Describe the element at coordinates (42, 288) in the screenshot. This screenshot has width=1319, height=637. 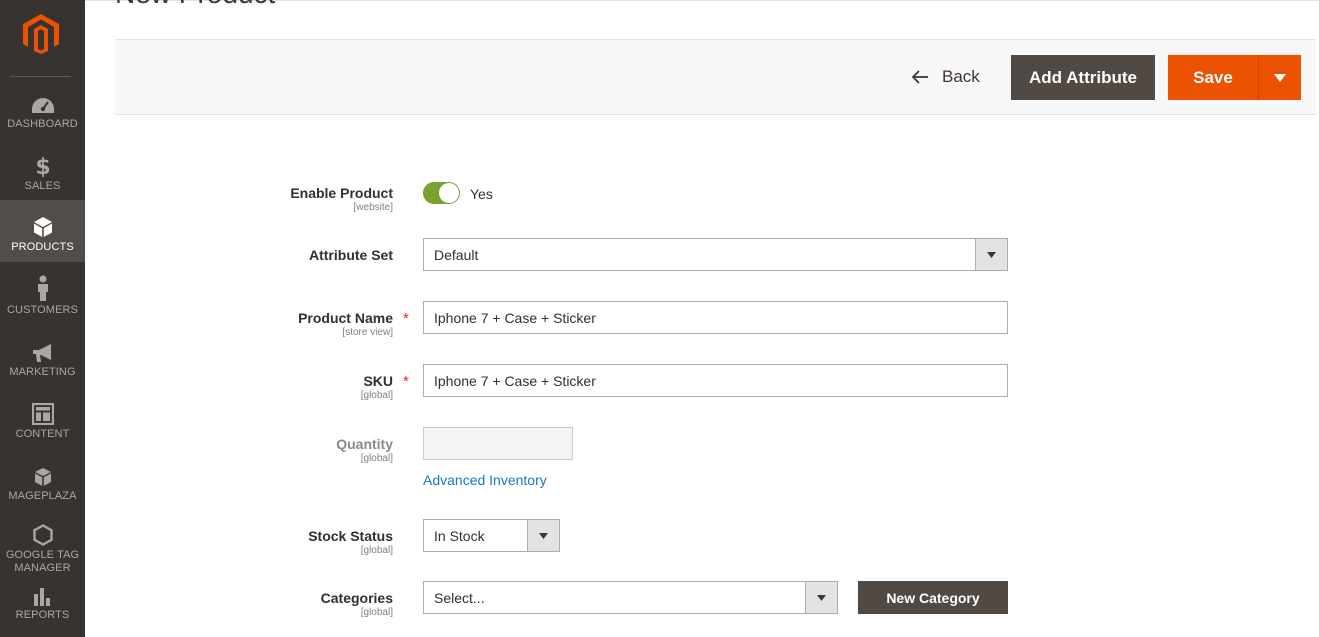
I see `person-icon` at that location.